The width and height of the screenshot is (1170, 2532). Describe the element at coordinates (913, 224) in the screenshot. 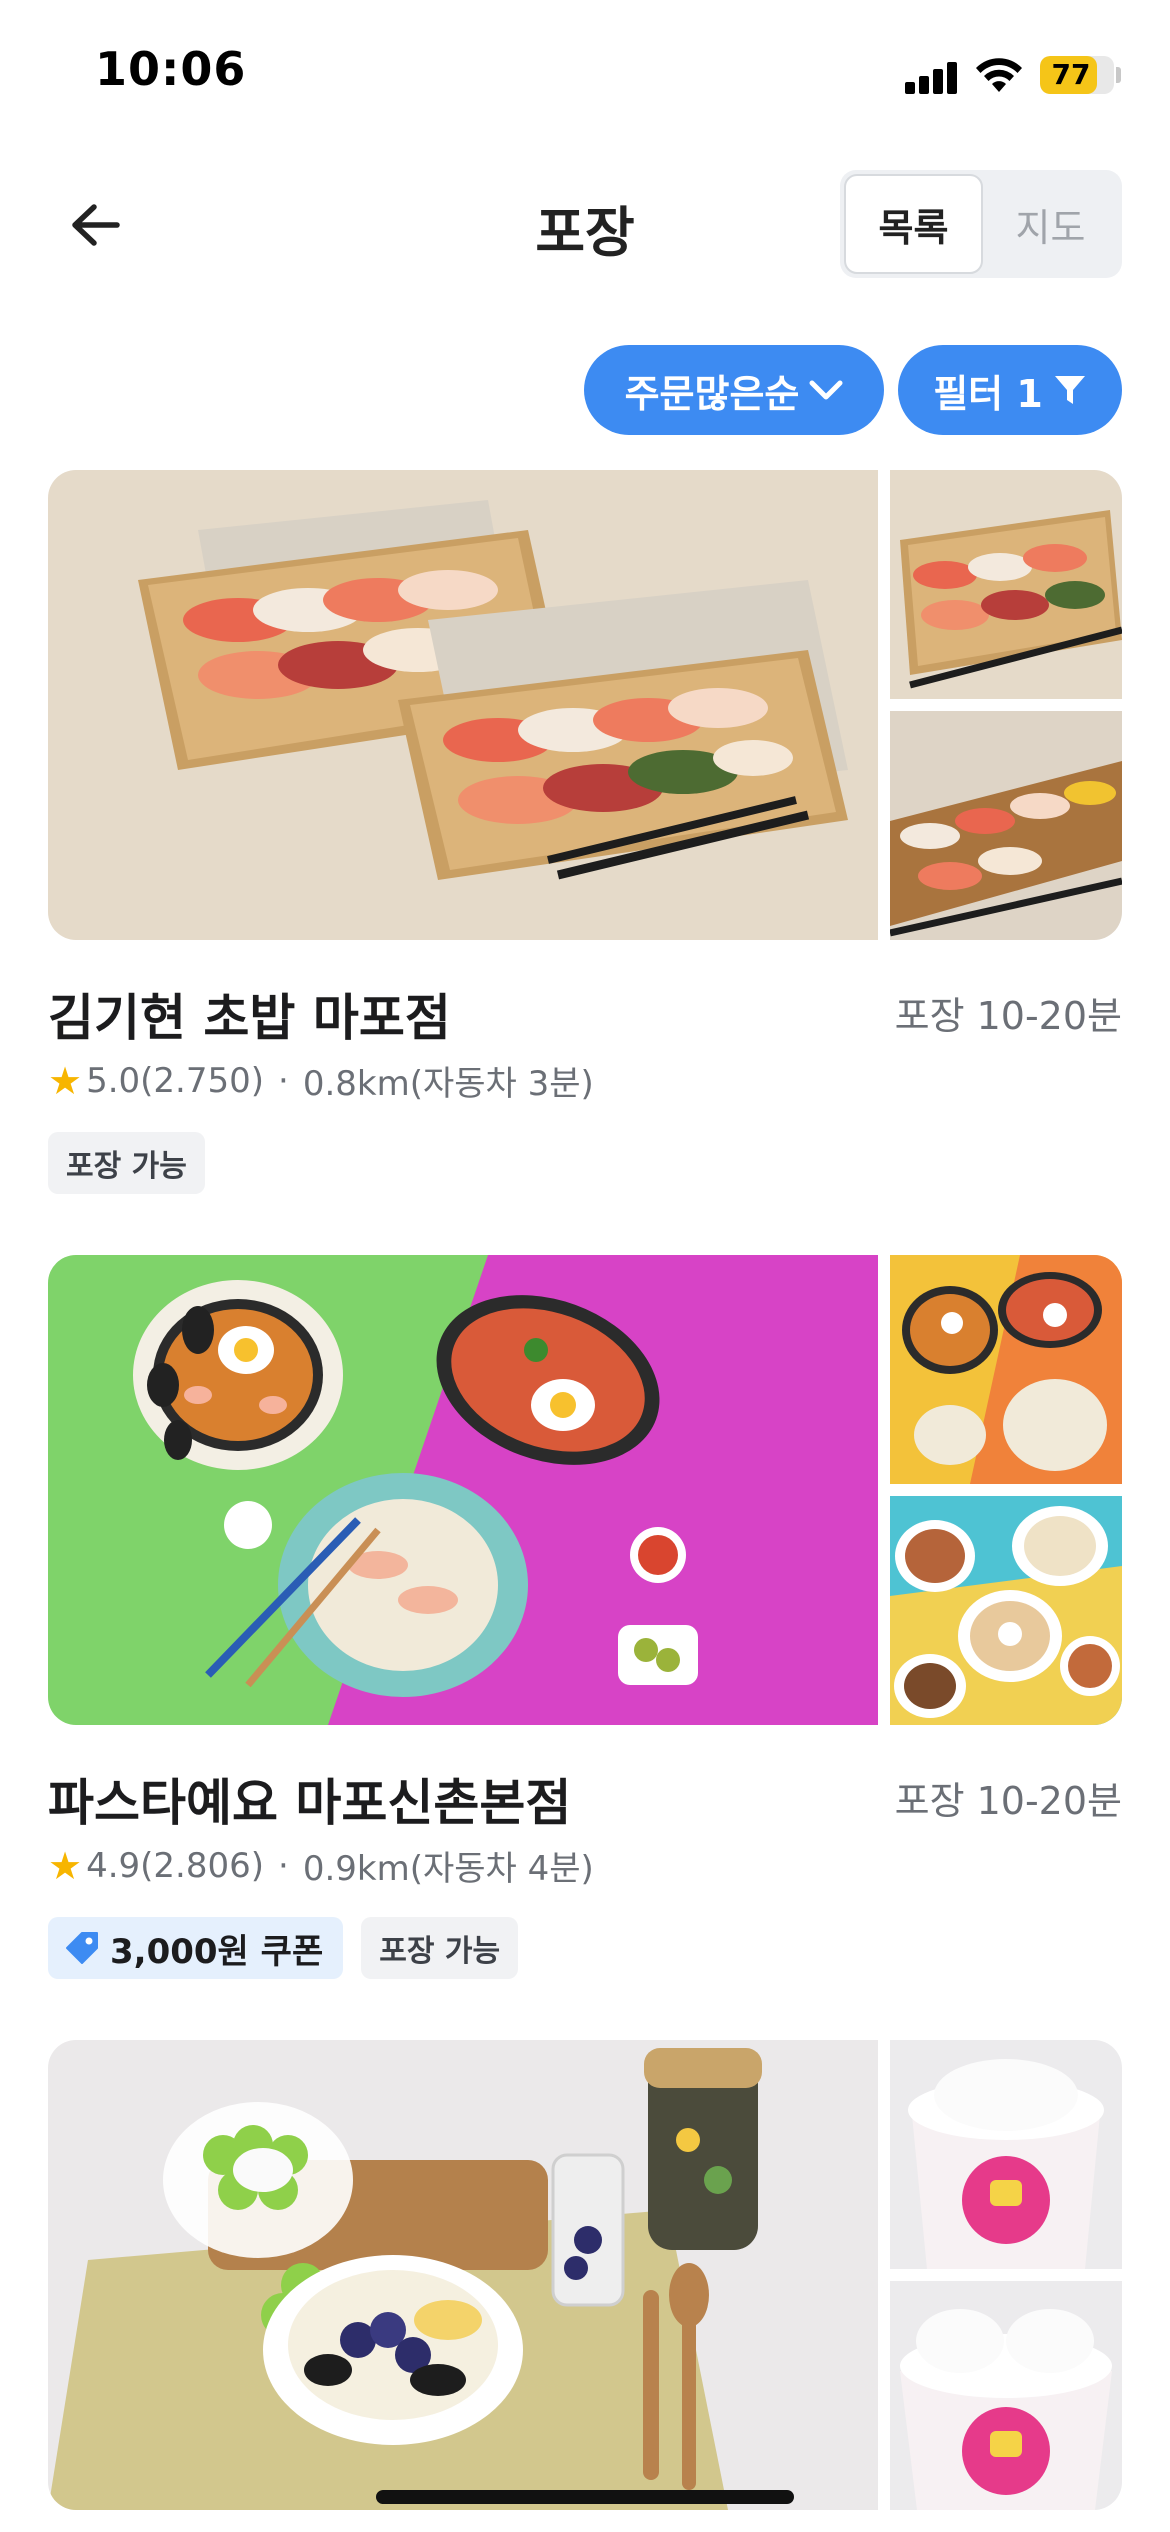

I see `tab-list: 목록` at that location.